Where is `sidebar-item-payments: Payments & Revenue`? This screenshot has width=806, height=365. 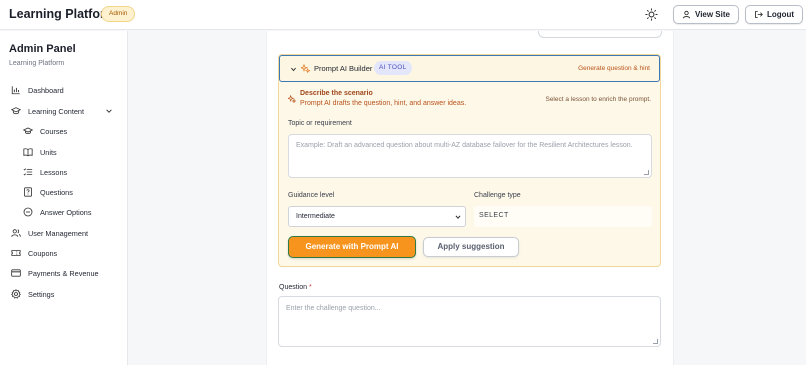 sidebar-item-payments: Payments & Revenue is located at coordinates (55, 273).